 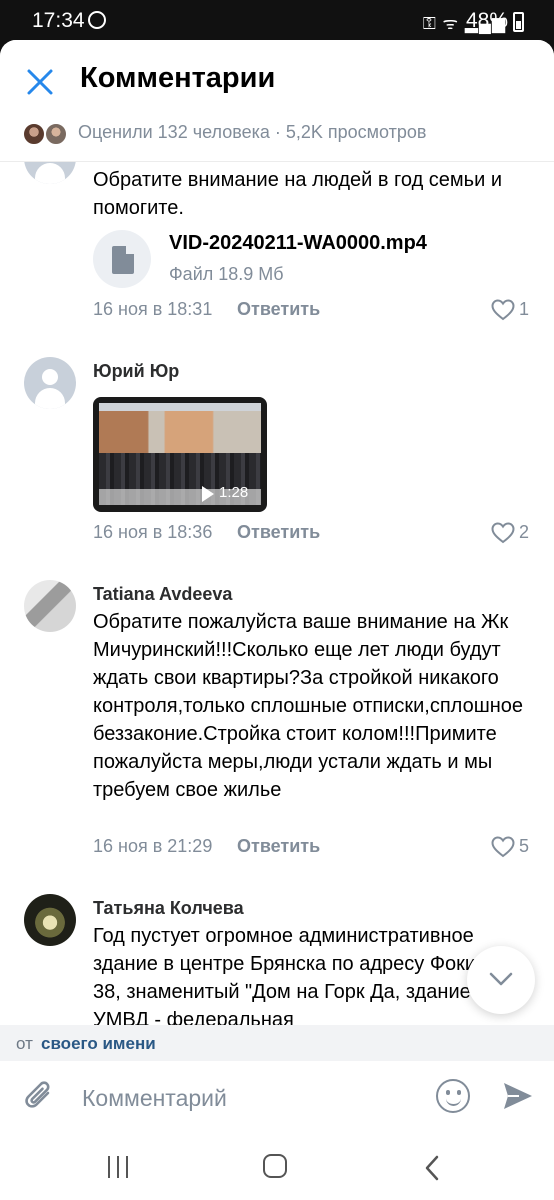 What do you see at coordinates (487, 20) in the screenshot?
I see `battery-percent: 48%` at bounding box center [487, 20].